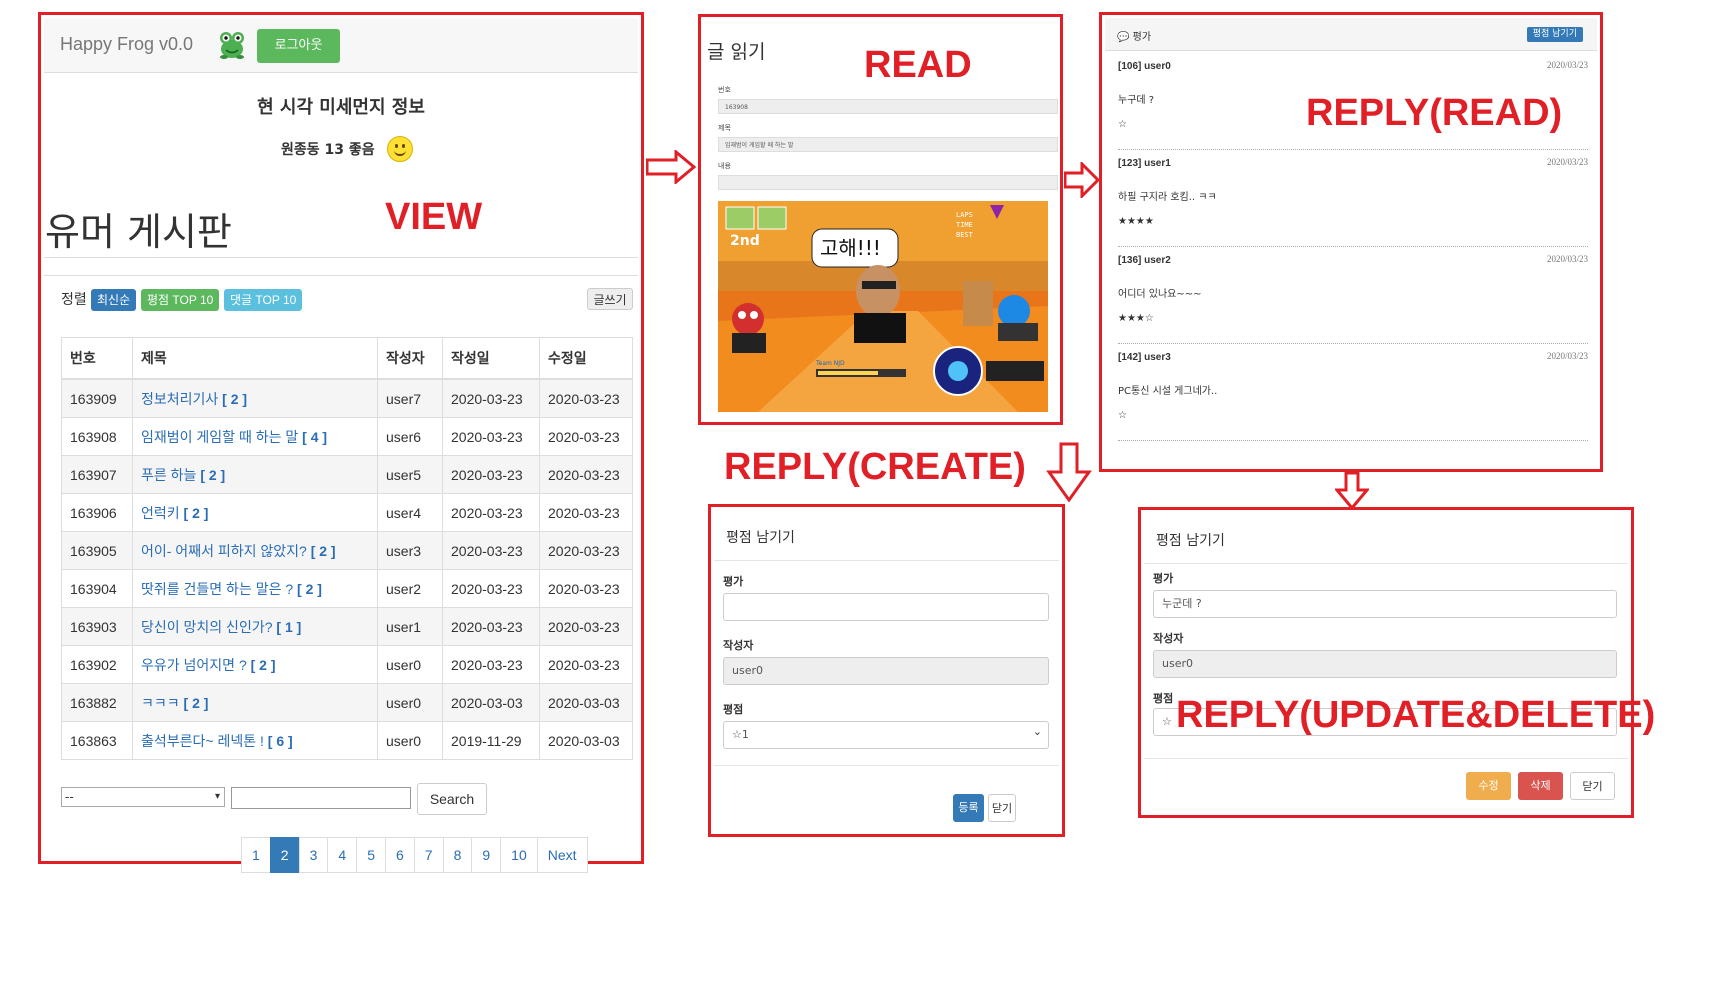 This screenshot has height=1000, width=1717. I want to click on post-link: 언럭키, so click(160, 513).